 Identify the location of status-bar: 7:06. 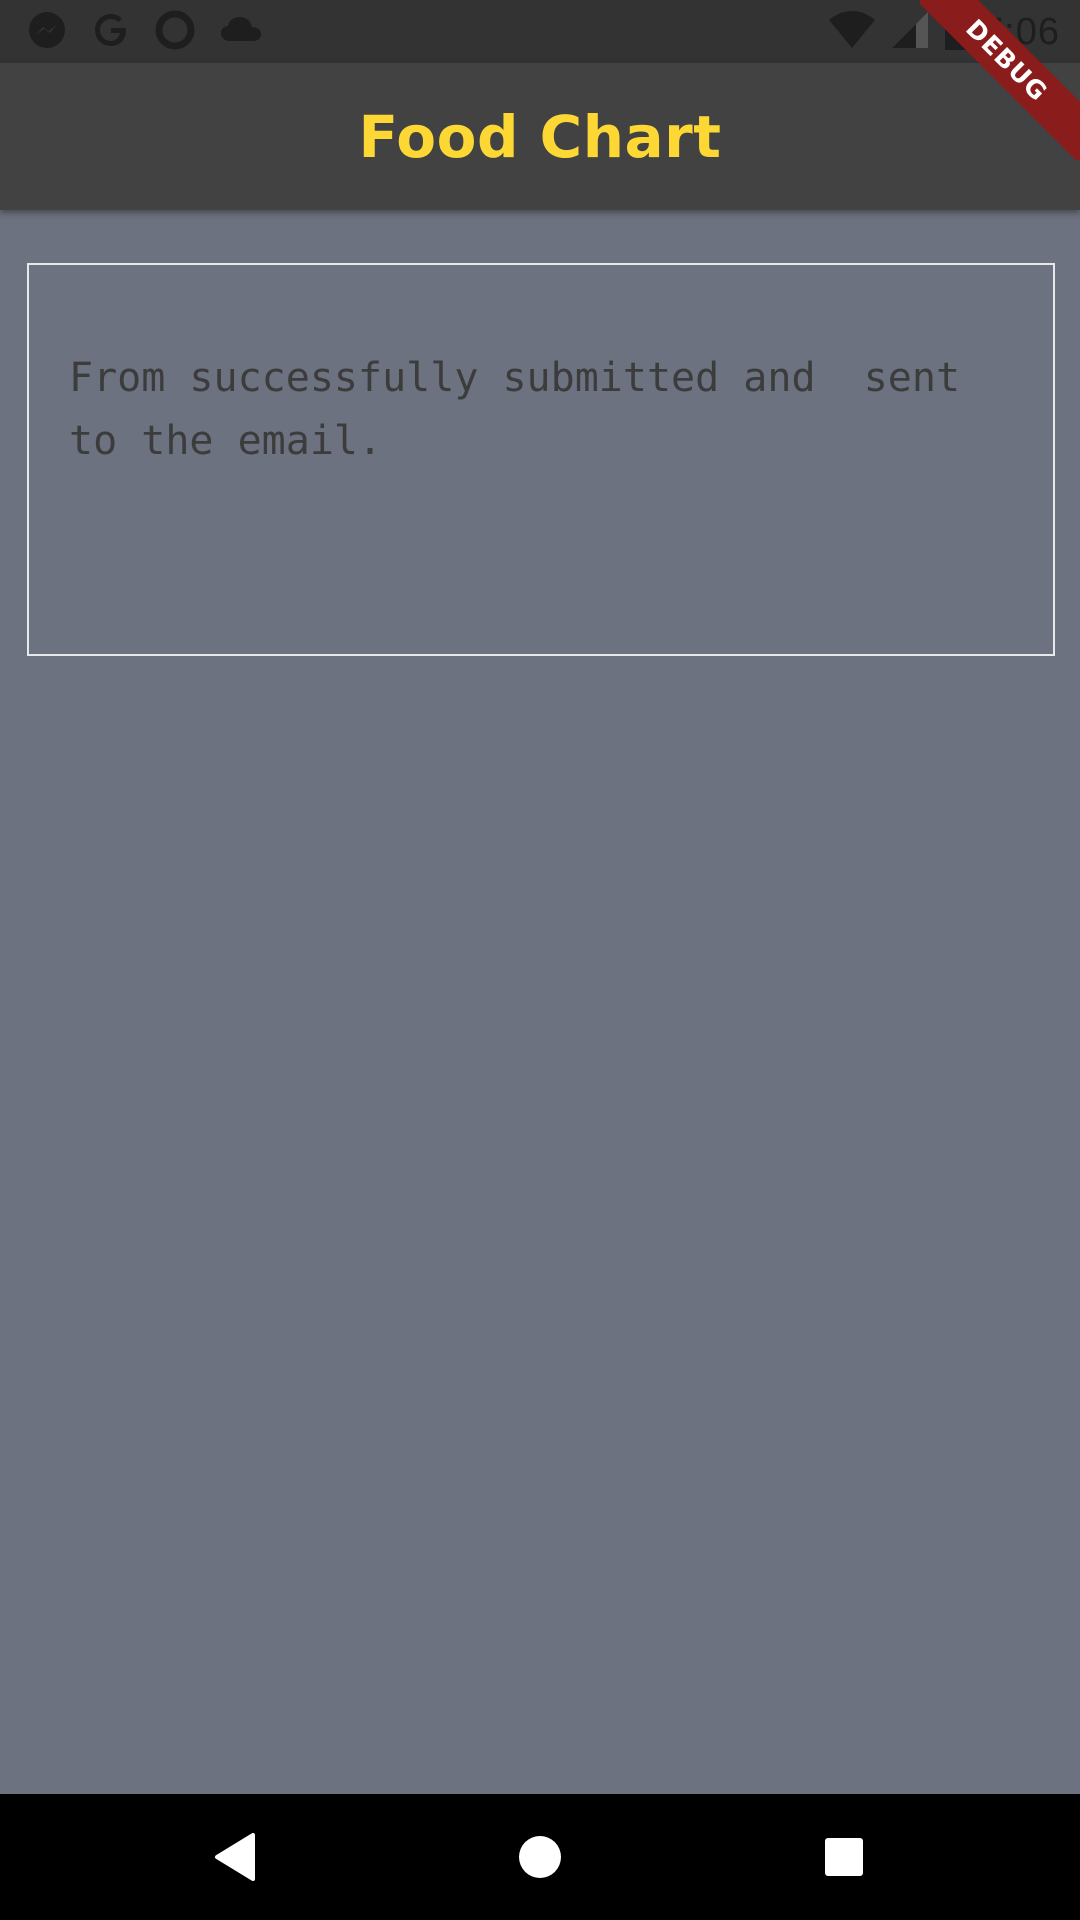
(540, 31).